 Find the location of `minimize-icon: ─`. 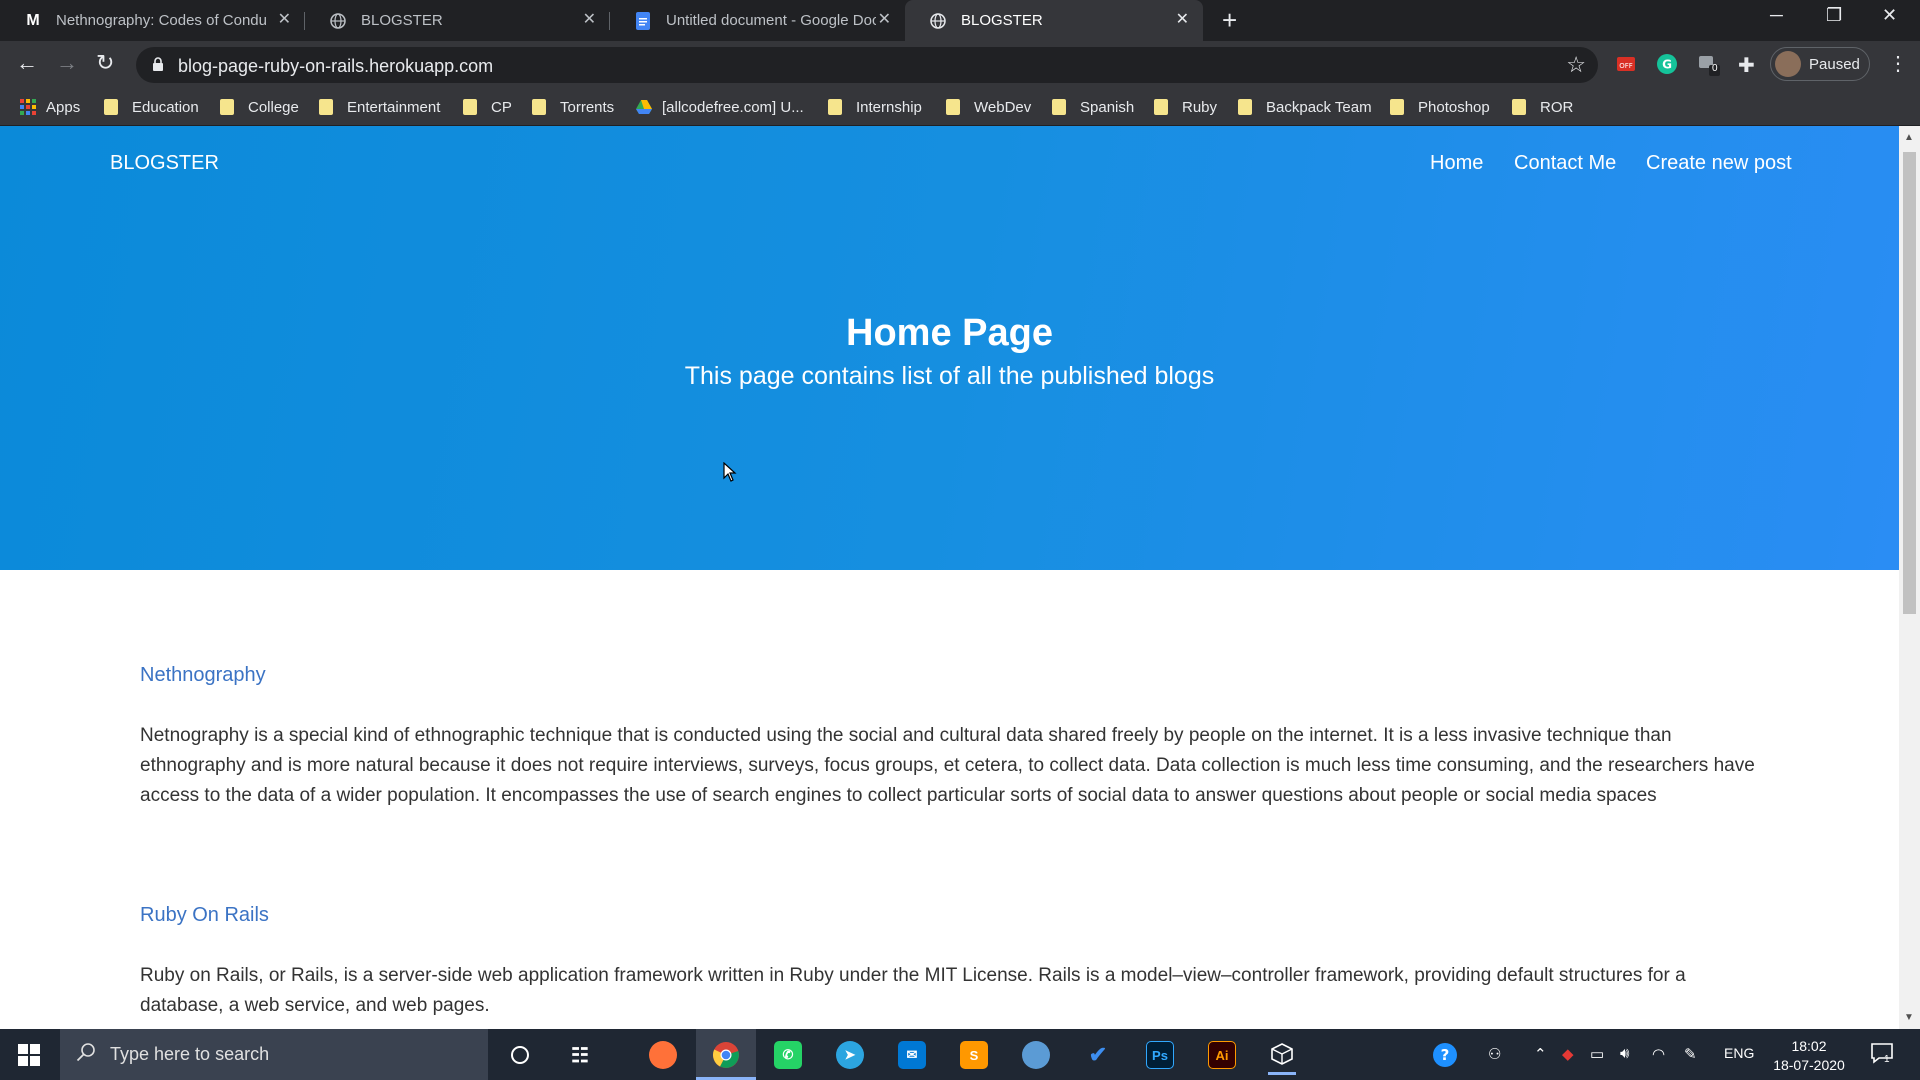

minimize-icon: ─ is located at coordinates (1776, 15).